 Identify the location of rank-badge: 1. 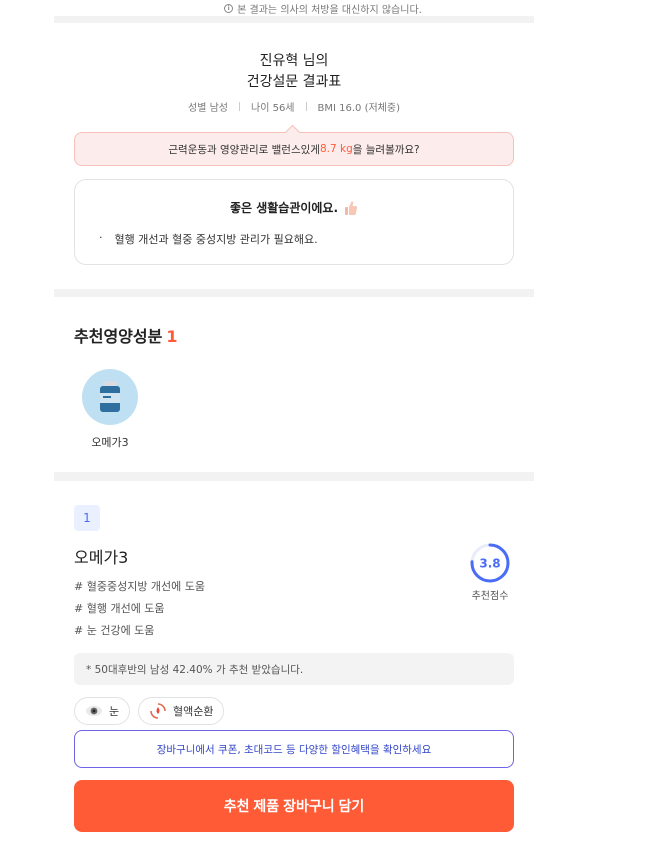
(87, 518).